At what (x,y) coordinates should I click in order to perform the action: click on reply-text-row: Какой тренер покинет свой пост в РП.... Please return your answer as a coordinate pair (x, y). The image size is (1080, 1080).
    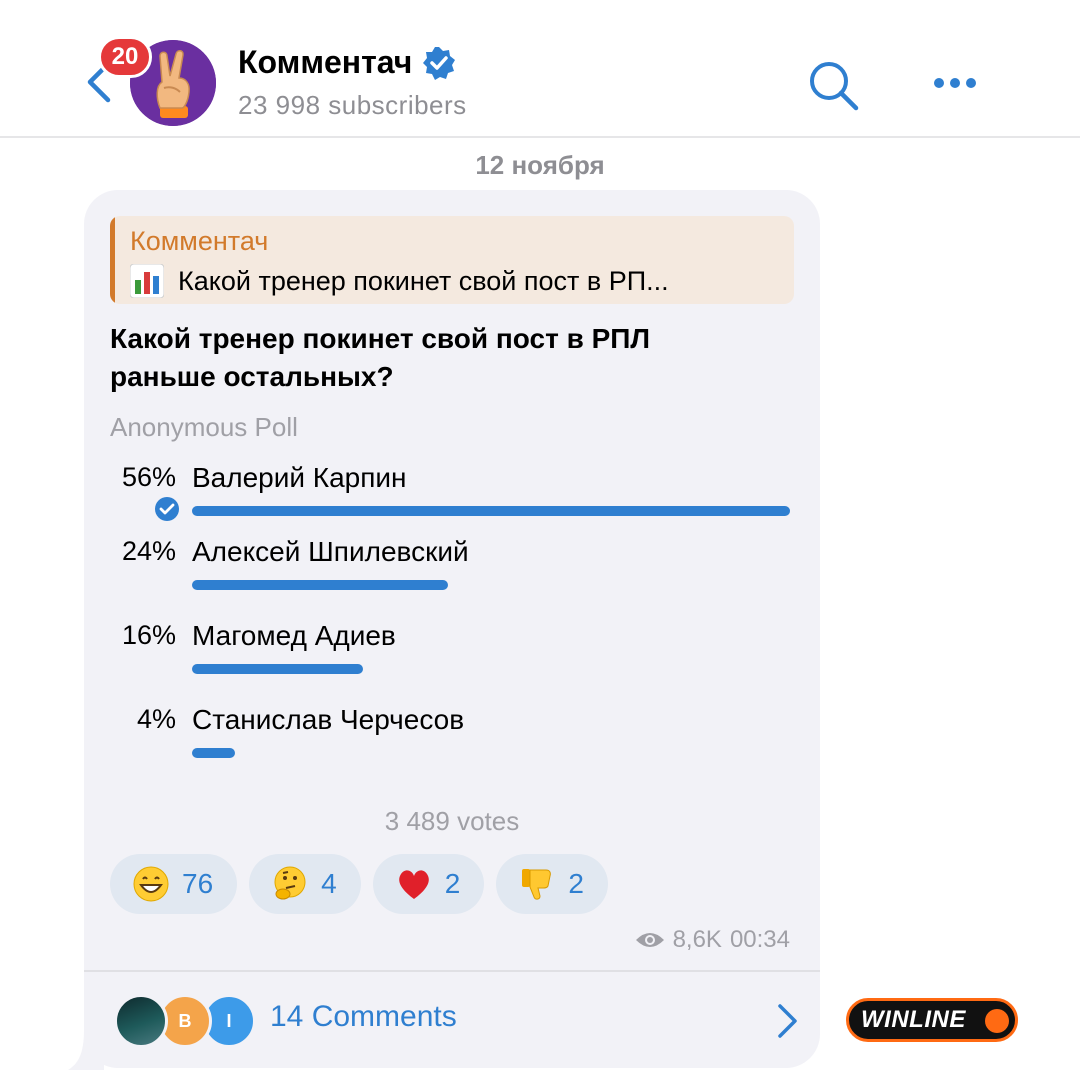
    Looking at the image, I should click on (399, 281).